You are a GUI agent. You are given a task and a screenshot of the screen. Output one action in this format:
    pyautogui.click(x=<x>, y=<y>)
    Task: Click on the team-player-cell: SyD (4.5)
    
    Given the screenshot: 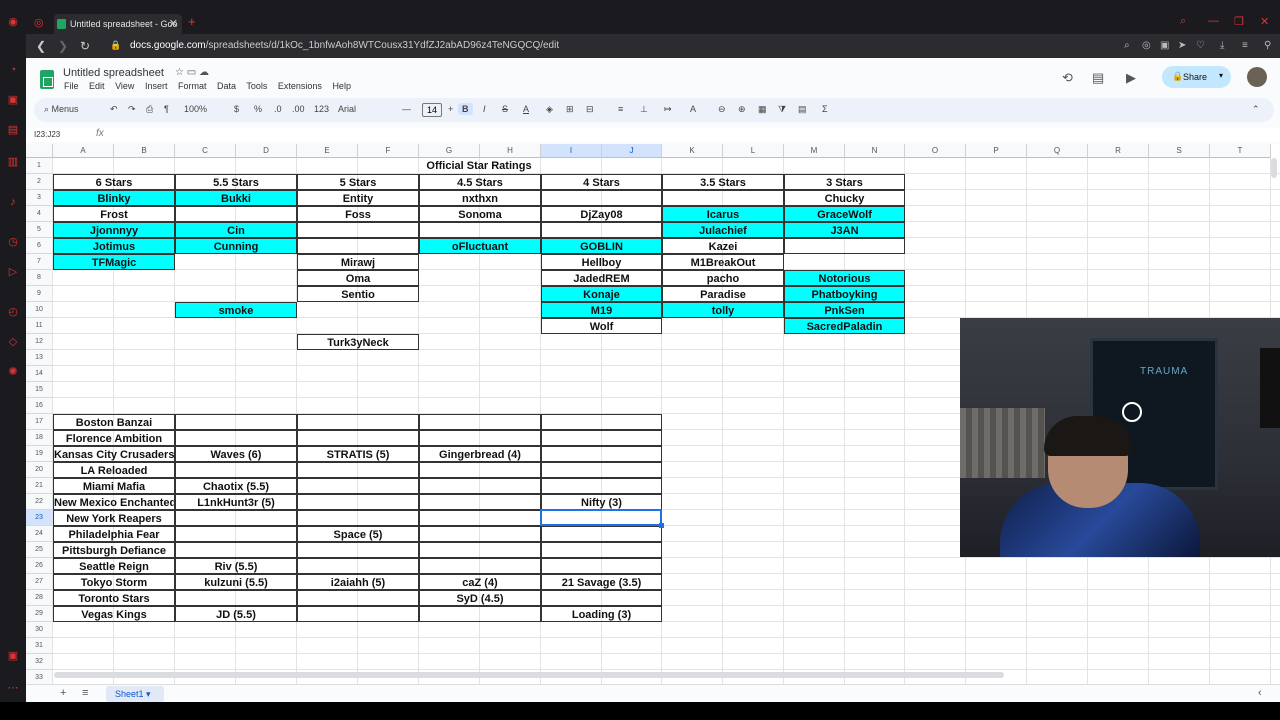 What is the action you would take?
    pyautogui.click(x=480, y=598)
    